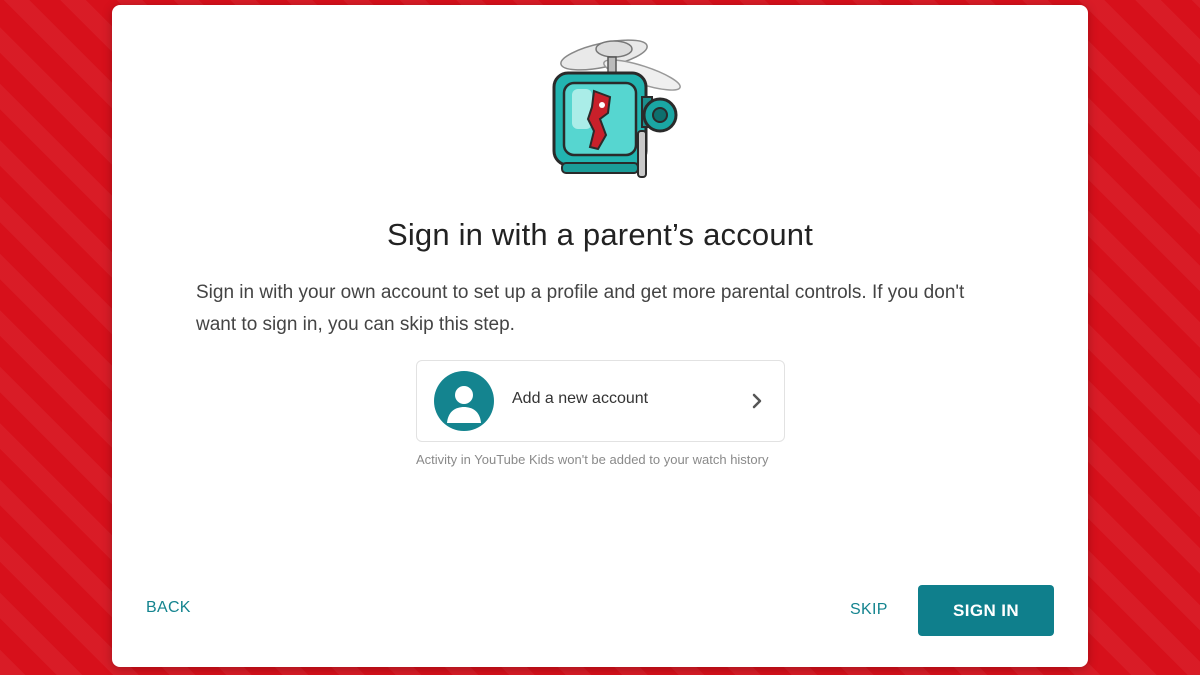  Describe the element at coordinates (757, 401) in the screenshot. I see `chevron-right-icon` at that location.